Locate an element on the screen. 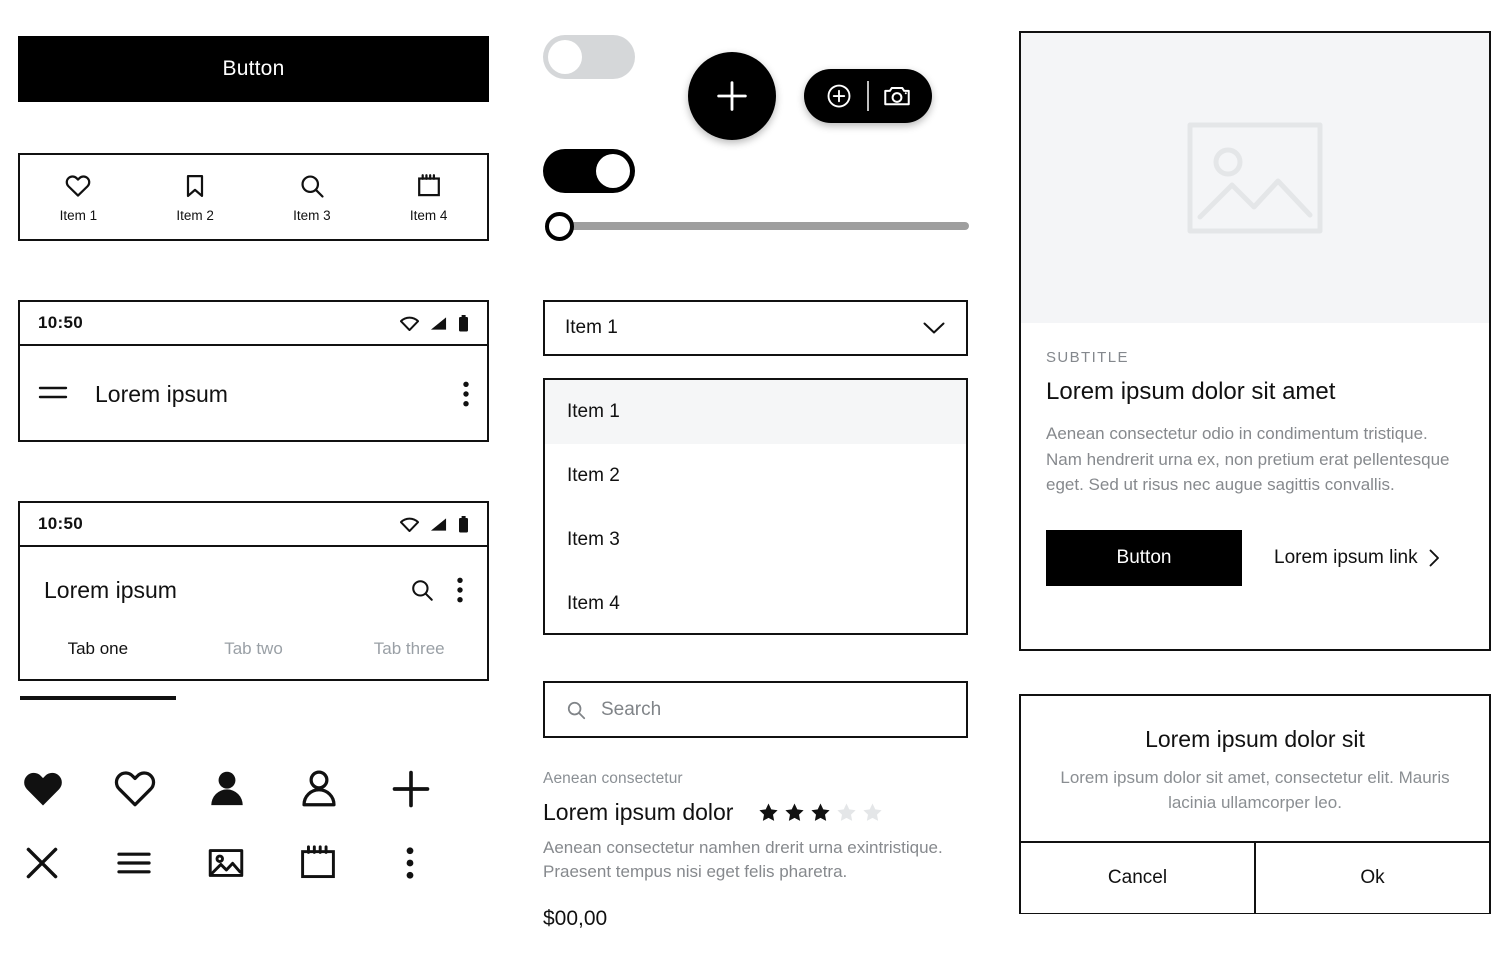 This screenshot has width=1500, height=975. app-bar-simple: 10:50 Lorem ipsum is located at coordinates (253, 371).